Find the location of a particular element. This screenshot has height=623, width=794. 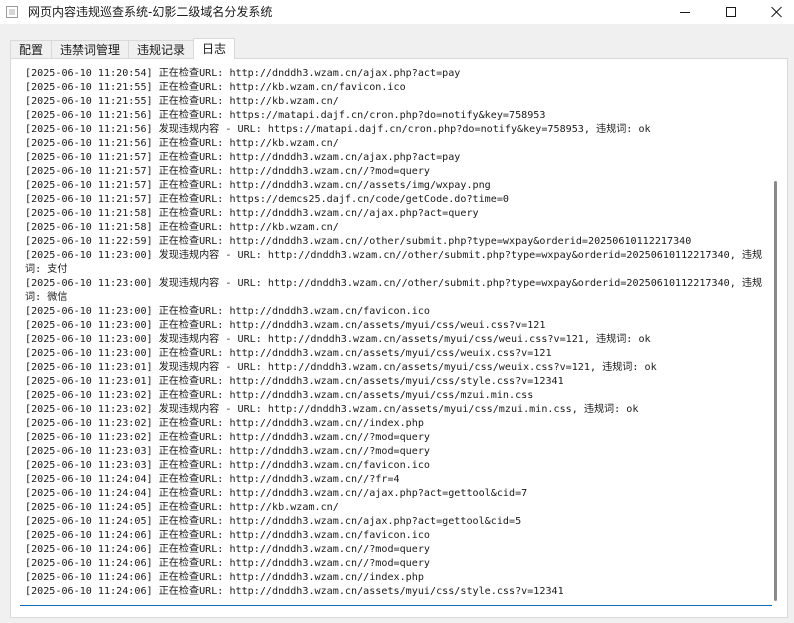

window-title: 网页内容违规巡查系统-幻影二级域名分发系统 is located at coordinates (150, 12).